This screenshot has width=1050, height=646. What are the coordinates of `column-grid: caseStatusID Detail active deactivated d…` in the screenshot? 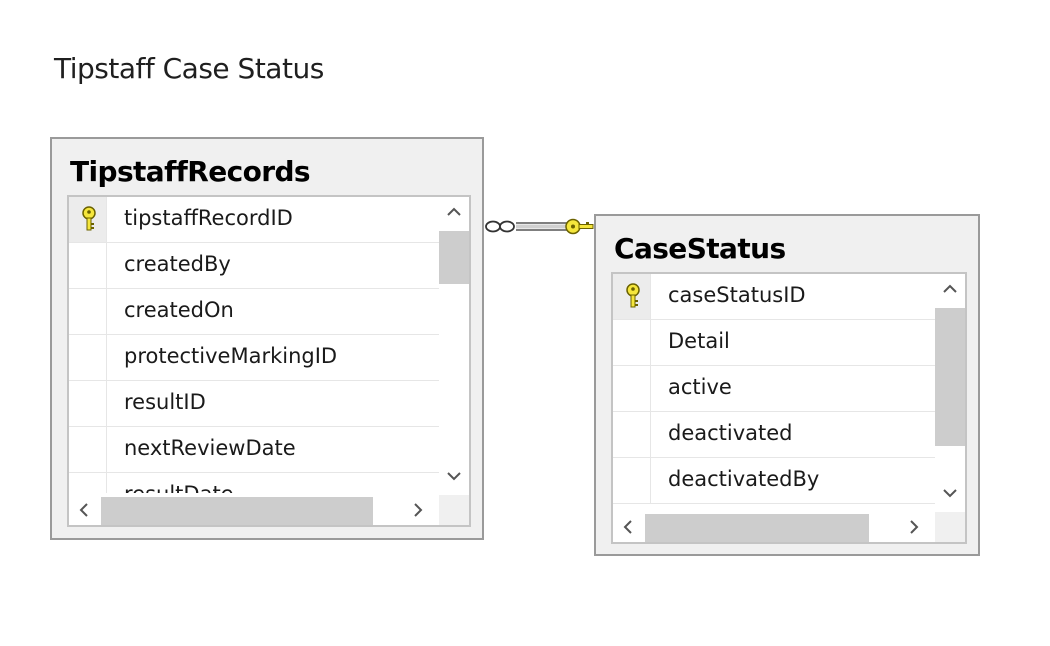 It's located at (789, 408).